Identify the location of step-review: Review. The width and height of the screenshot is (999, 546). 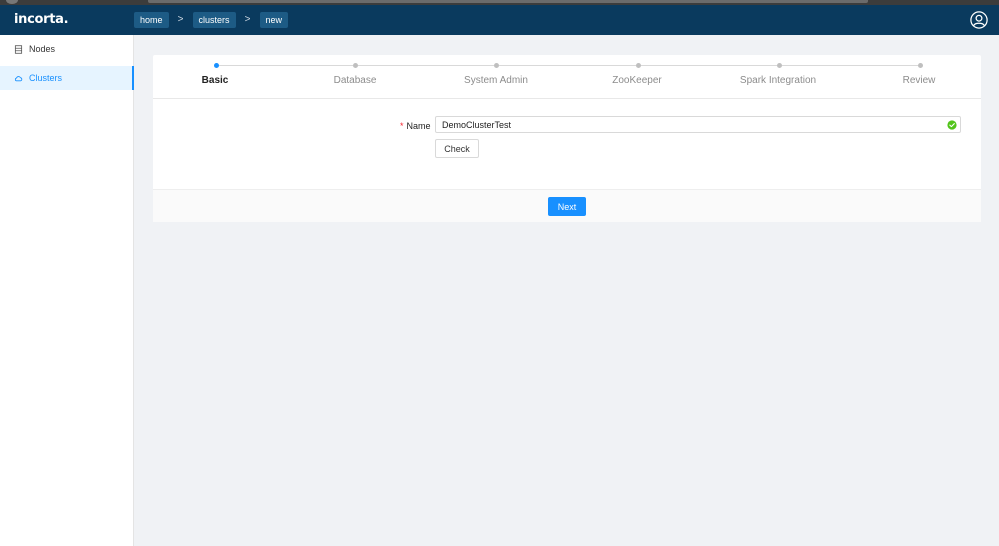
(919, 80).